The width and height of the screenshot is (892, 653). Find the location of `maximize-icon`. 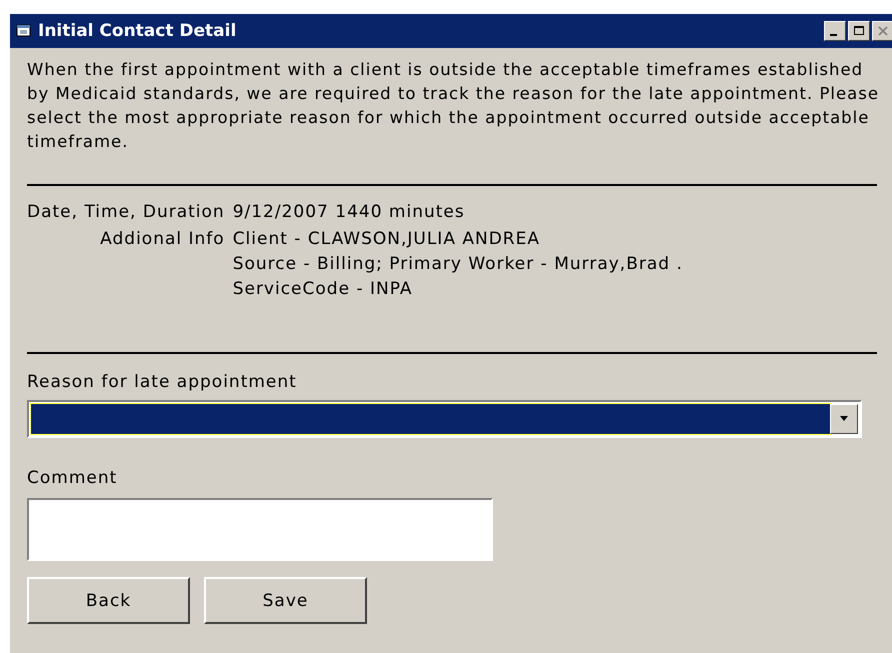

maximize-icon is located at coordinates (859, 31).